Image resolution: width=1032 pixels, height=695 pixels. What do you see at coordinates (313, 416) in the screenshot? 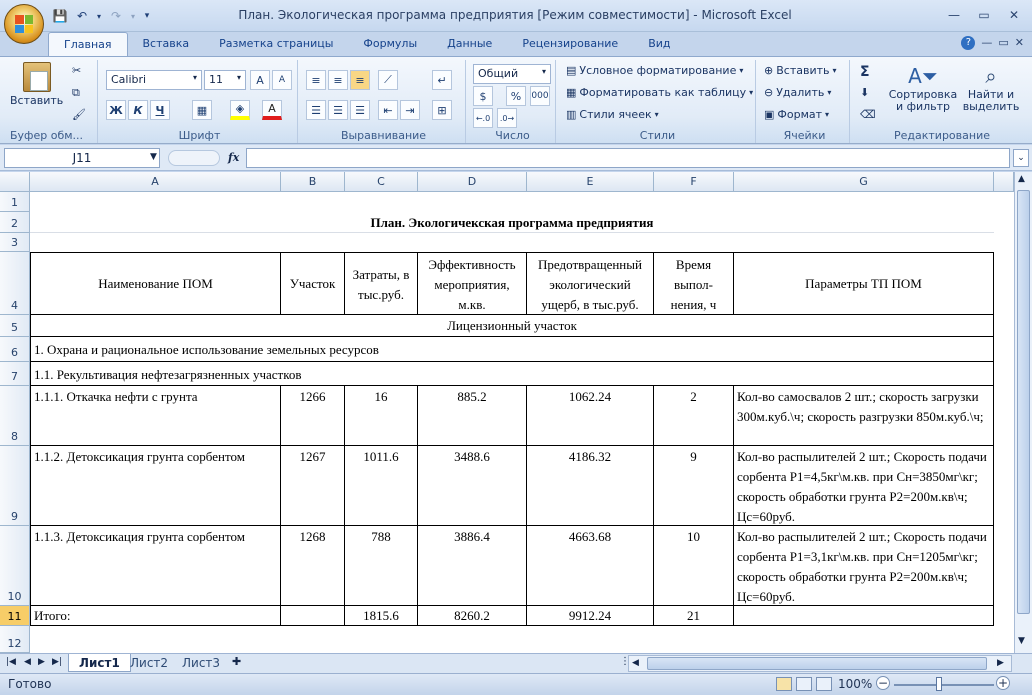
I see `item-site-cell: 1266` at bounding box center [313, 416].